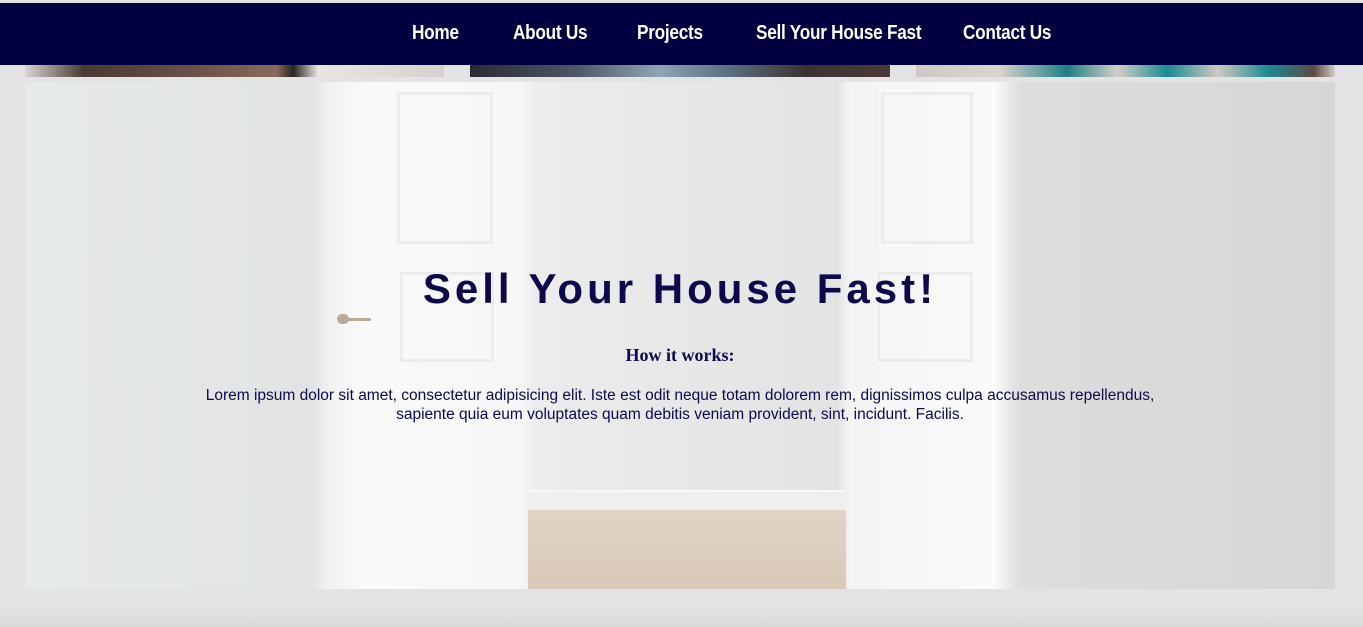  I want to click on nav-link-sell-your-house-fast: Sell Your House Fast, so click(839, 33).